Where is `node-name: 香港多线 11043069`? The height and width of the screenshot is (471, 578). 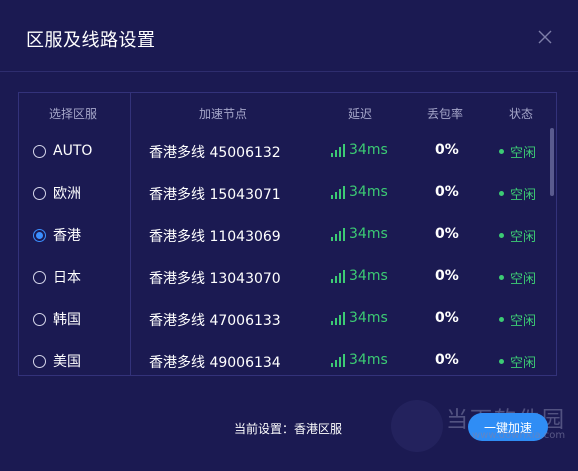
node-name: 香港多线 11043069 is located at coordinates (215, 237).